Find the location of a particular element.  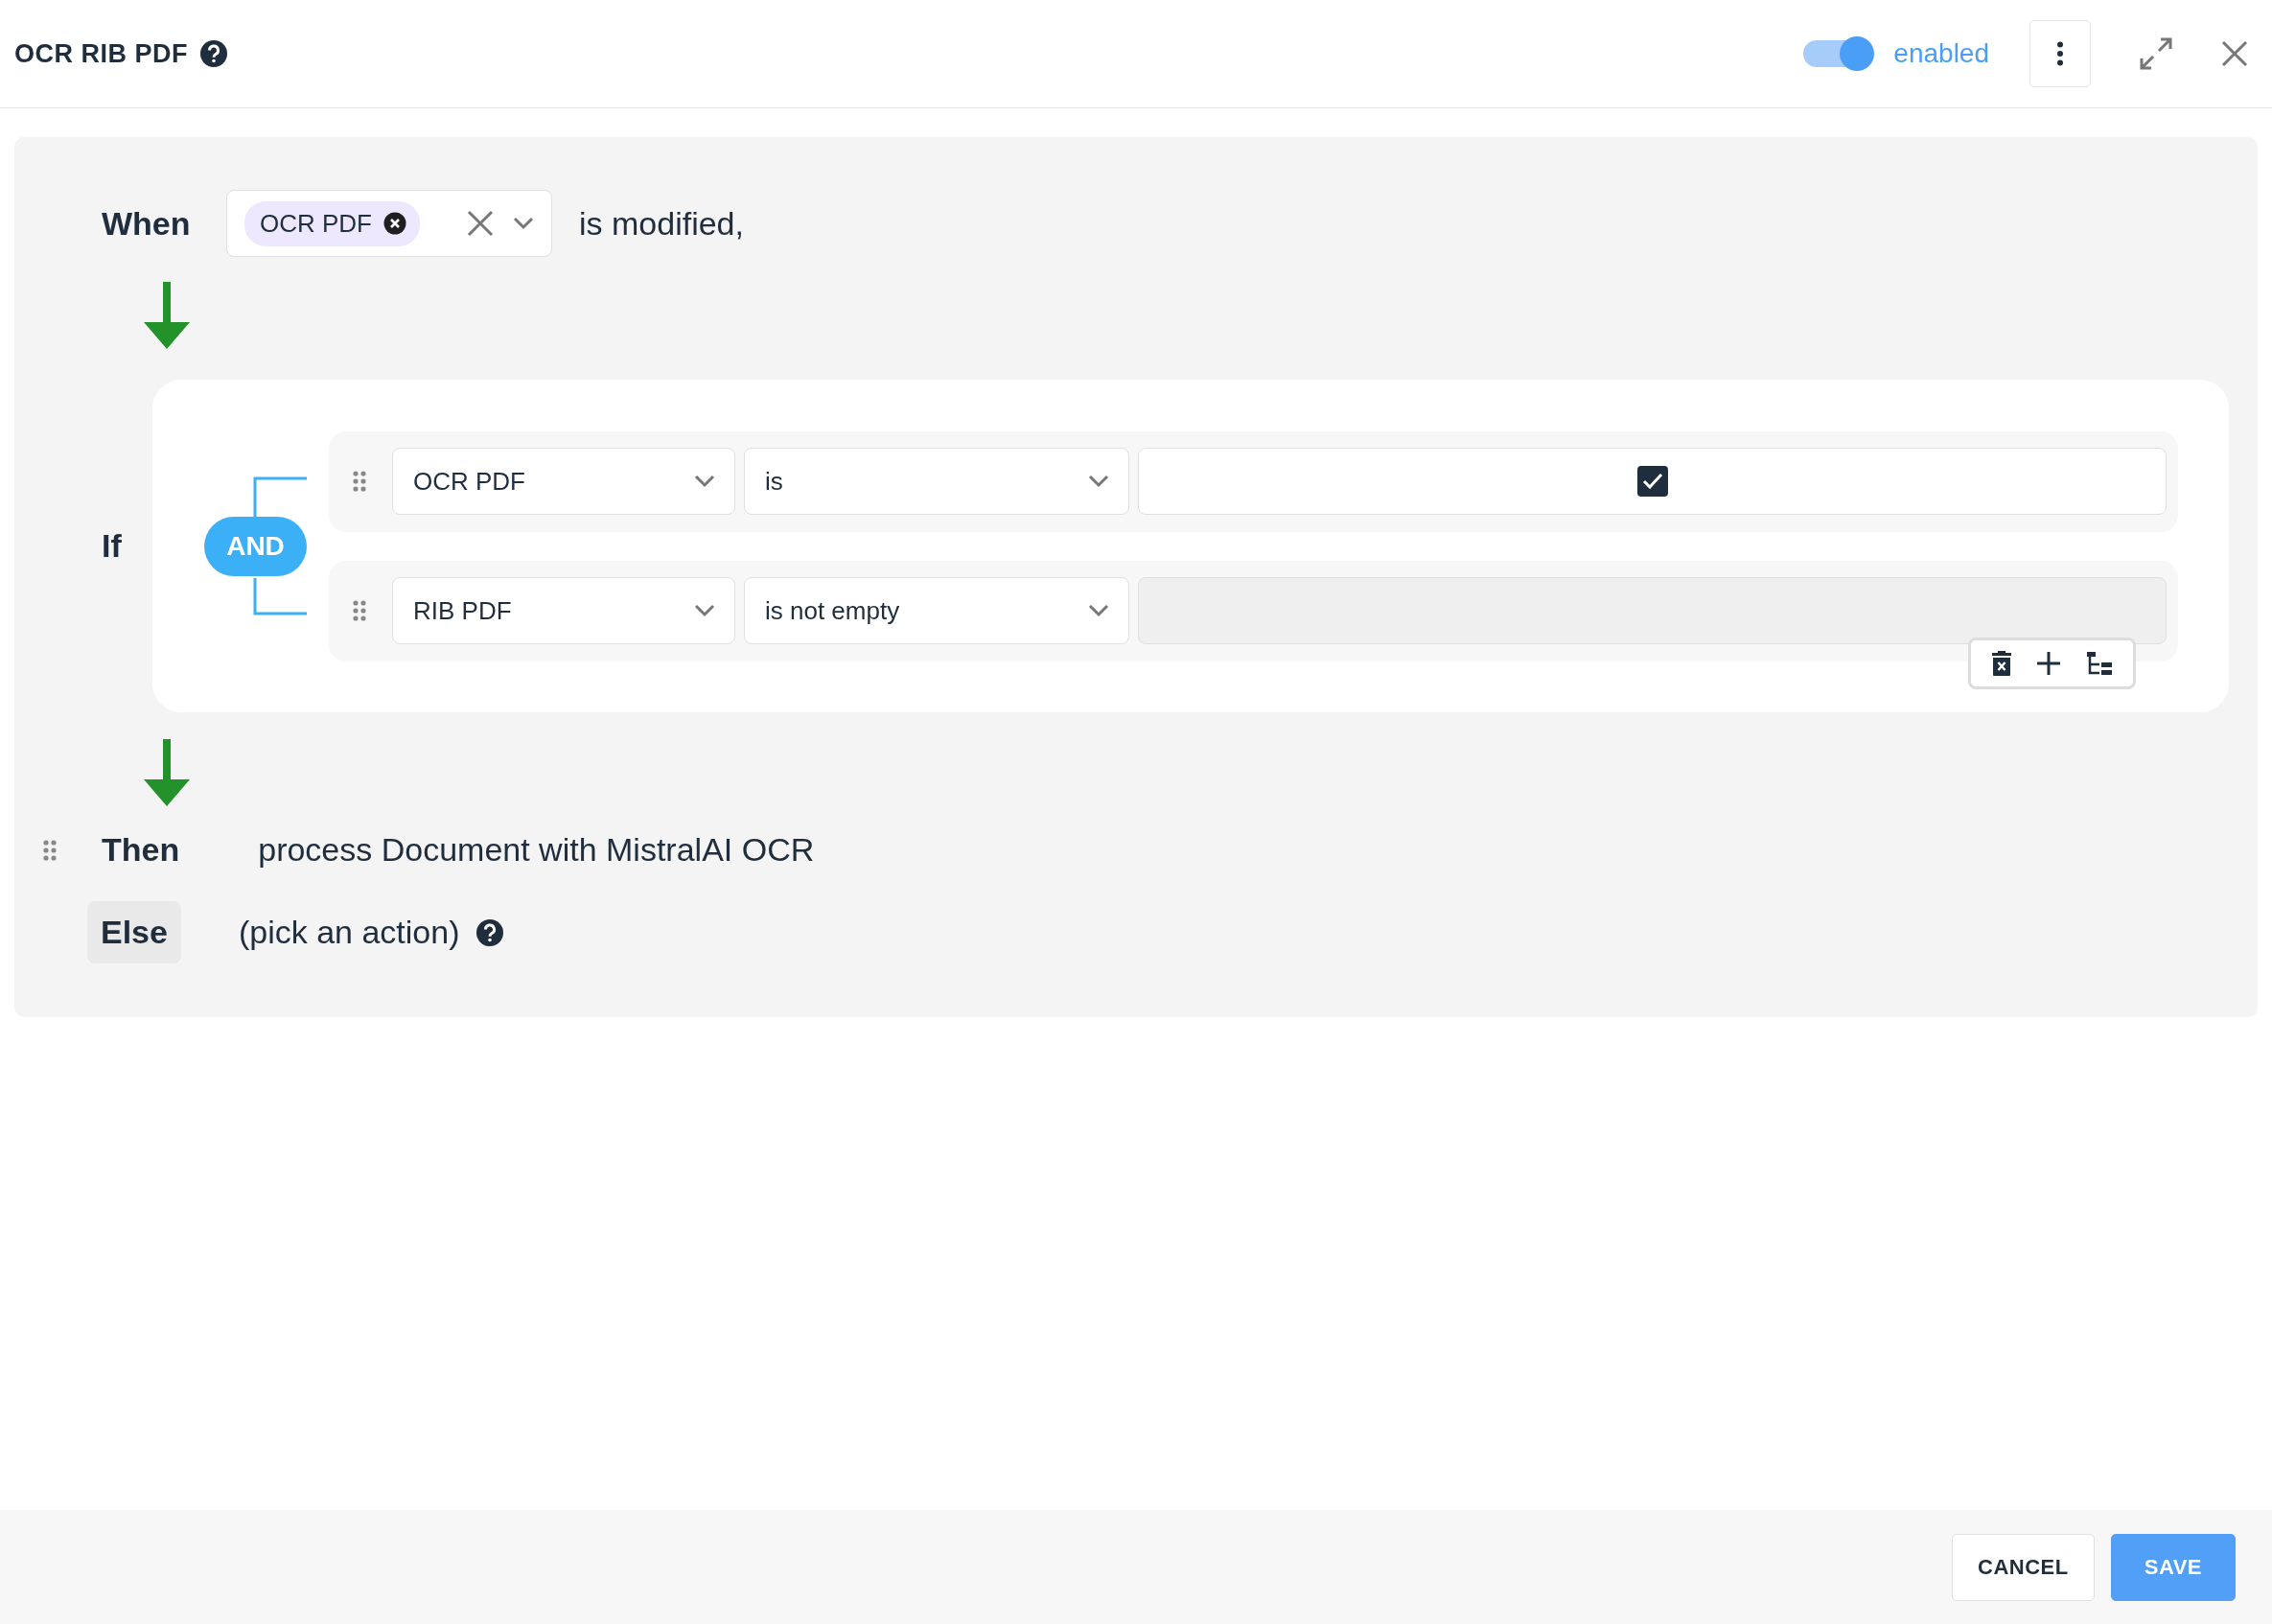

clear-icon is located at coordinates (481, 223).